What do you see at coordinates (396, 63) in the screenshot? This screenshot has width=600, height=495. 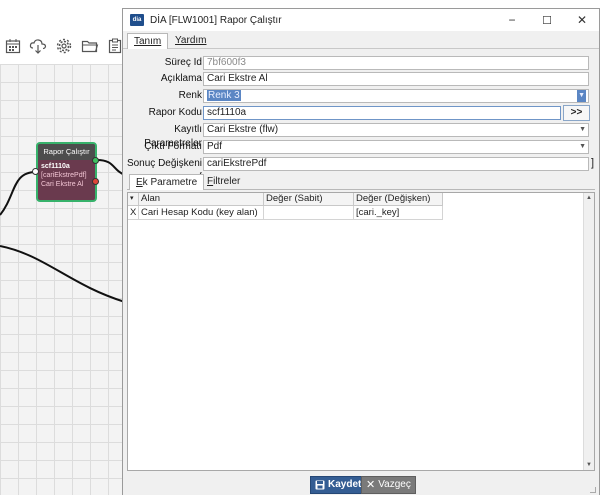 I see `surec-id-field: 7bf600f3` at bounding box center [396, 63].